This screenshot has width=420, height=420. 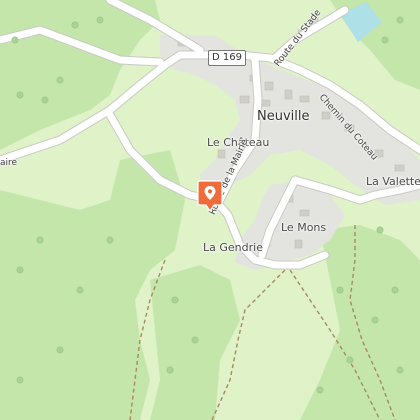 I want to click on place-label-mons: Le Mons, so click(x=304, y=227).